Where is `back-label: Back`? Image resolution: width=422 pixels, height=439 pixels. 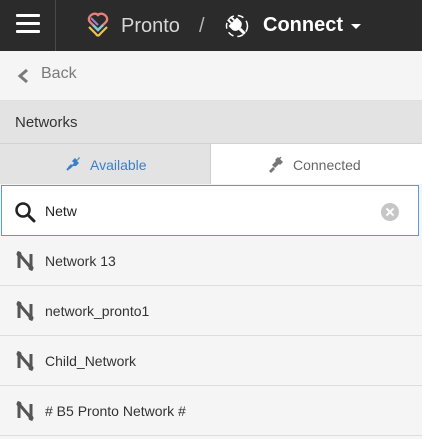 back-label: Back is located at coordinates (59, 73).